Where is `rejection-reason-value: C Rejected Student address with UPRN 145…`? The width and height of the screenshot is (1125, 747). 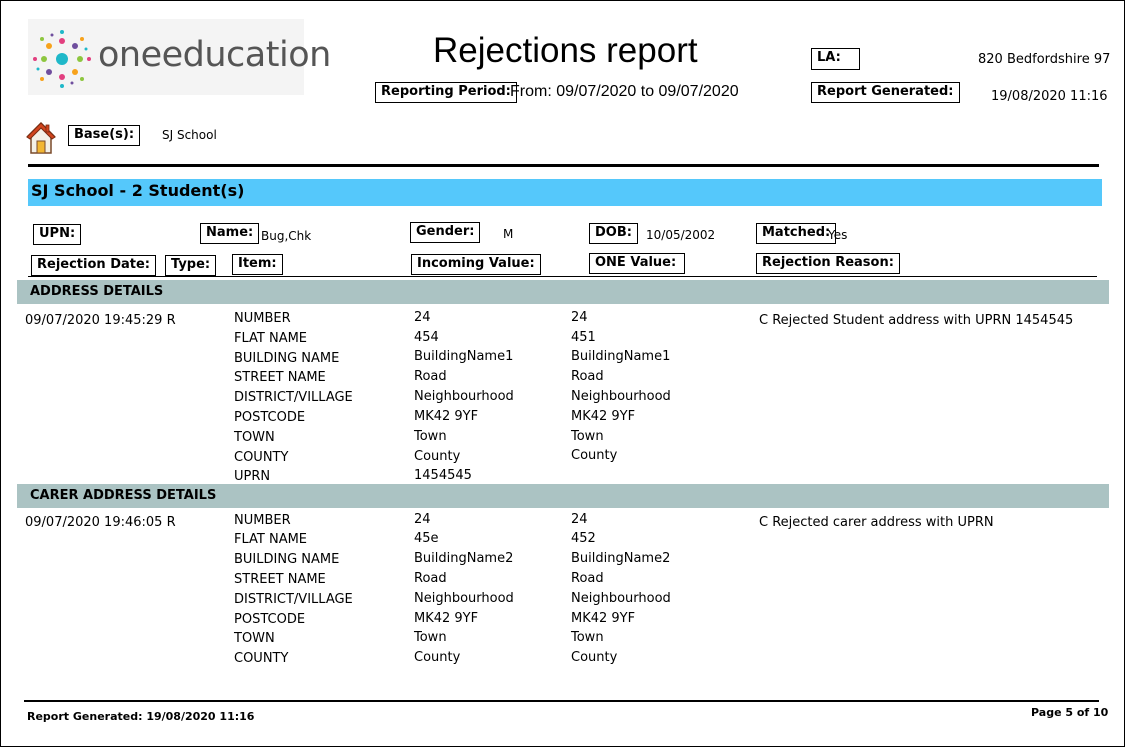
rejection-reason-value: C Rejected Student address with UPRN 145… is located at coordinates (916, 320).